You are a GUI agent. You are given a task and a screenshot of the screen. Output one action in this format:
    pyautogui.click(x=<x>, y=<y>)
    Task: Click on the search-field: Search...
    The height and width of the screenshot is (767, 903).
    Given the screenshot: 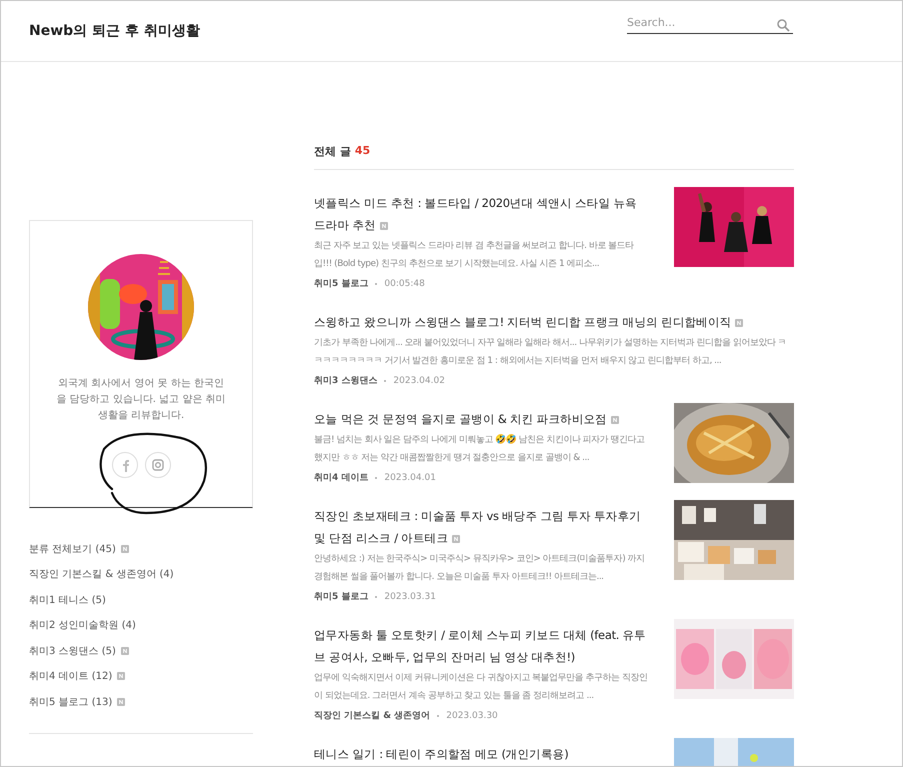 What is the action you would take?
    pyautogui.click(x=710, y=25)
    